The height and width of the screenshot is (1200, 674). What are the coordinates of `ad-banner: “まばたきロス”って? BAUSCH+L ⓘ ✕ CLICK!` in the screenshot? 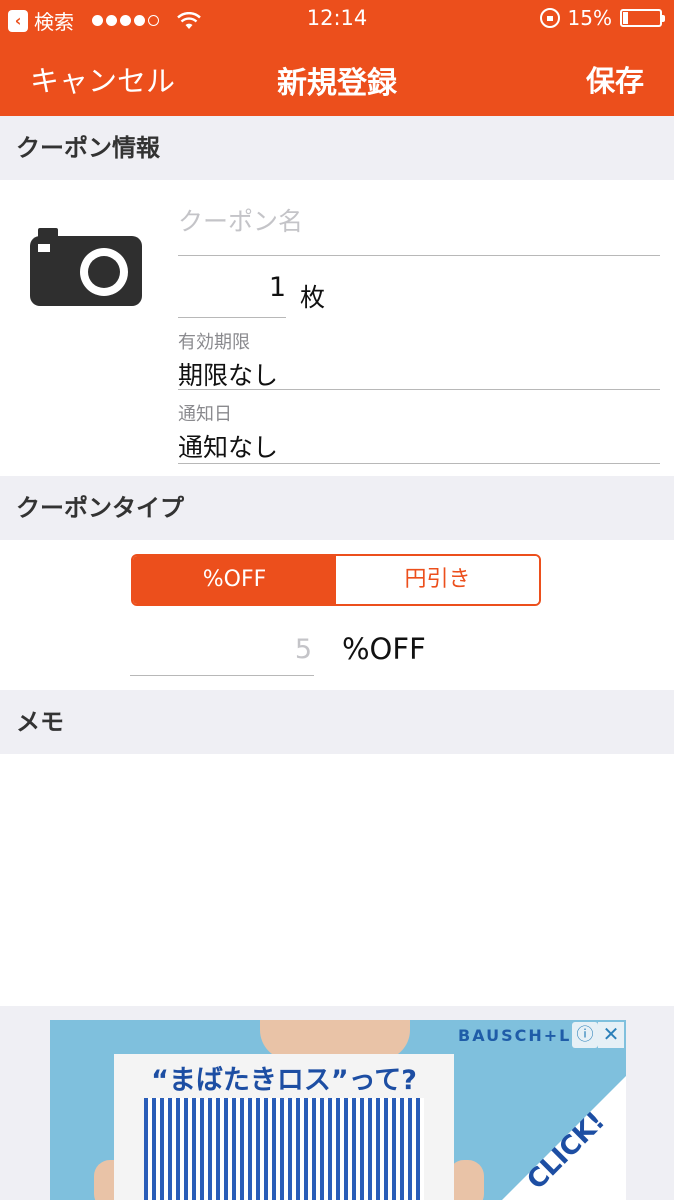 It's located at (338, 1110).